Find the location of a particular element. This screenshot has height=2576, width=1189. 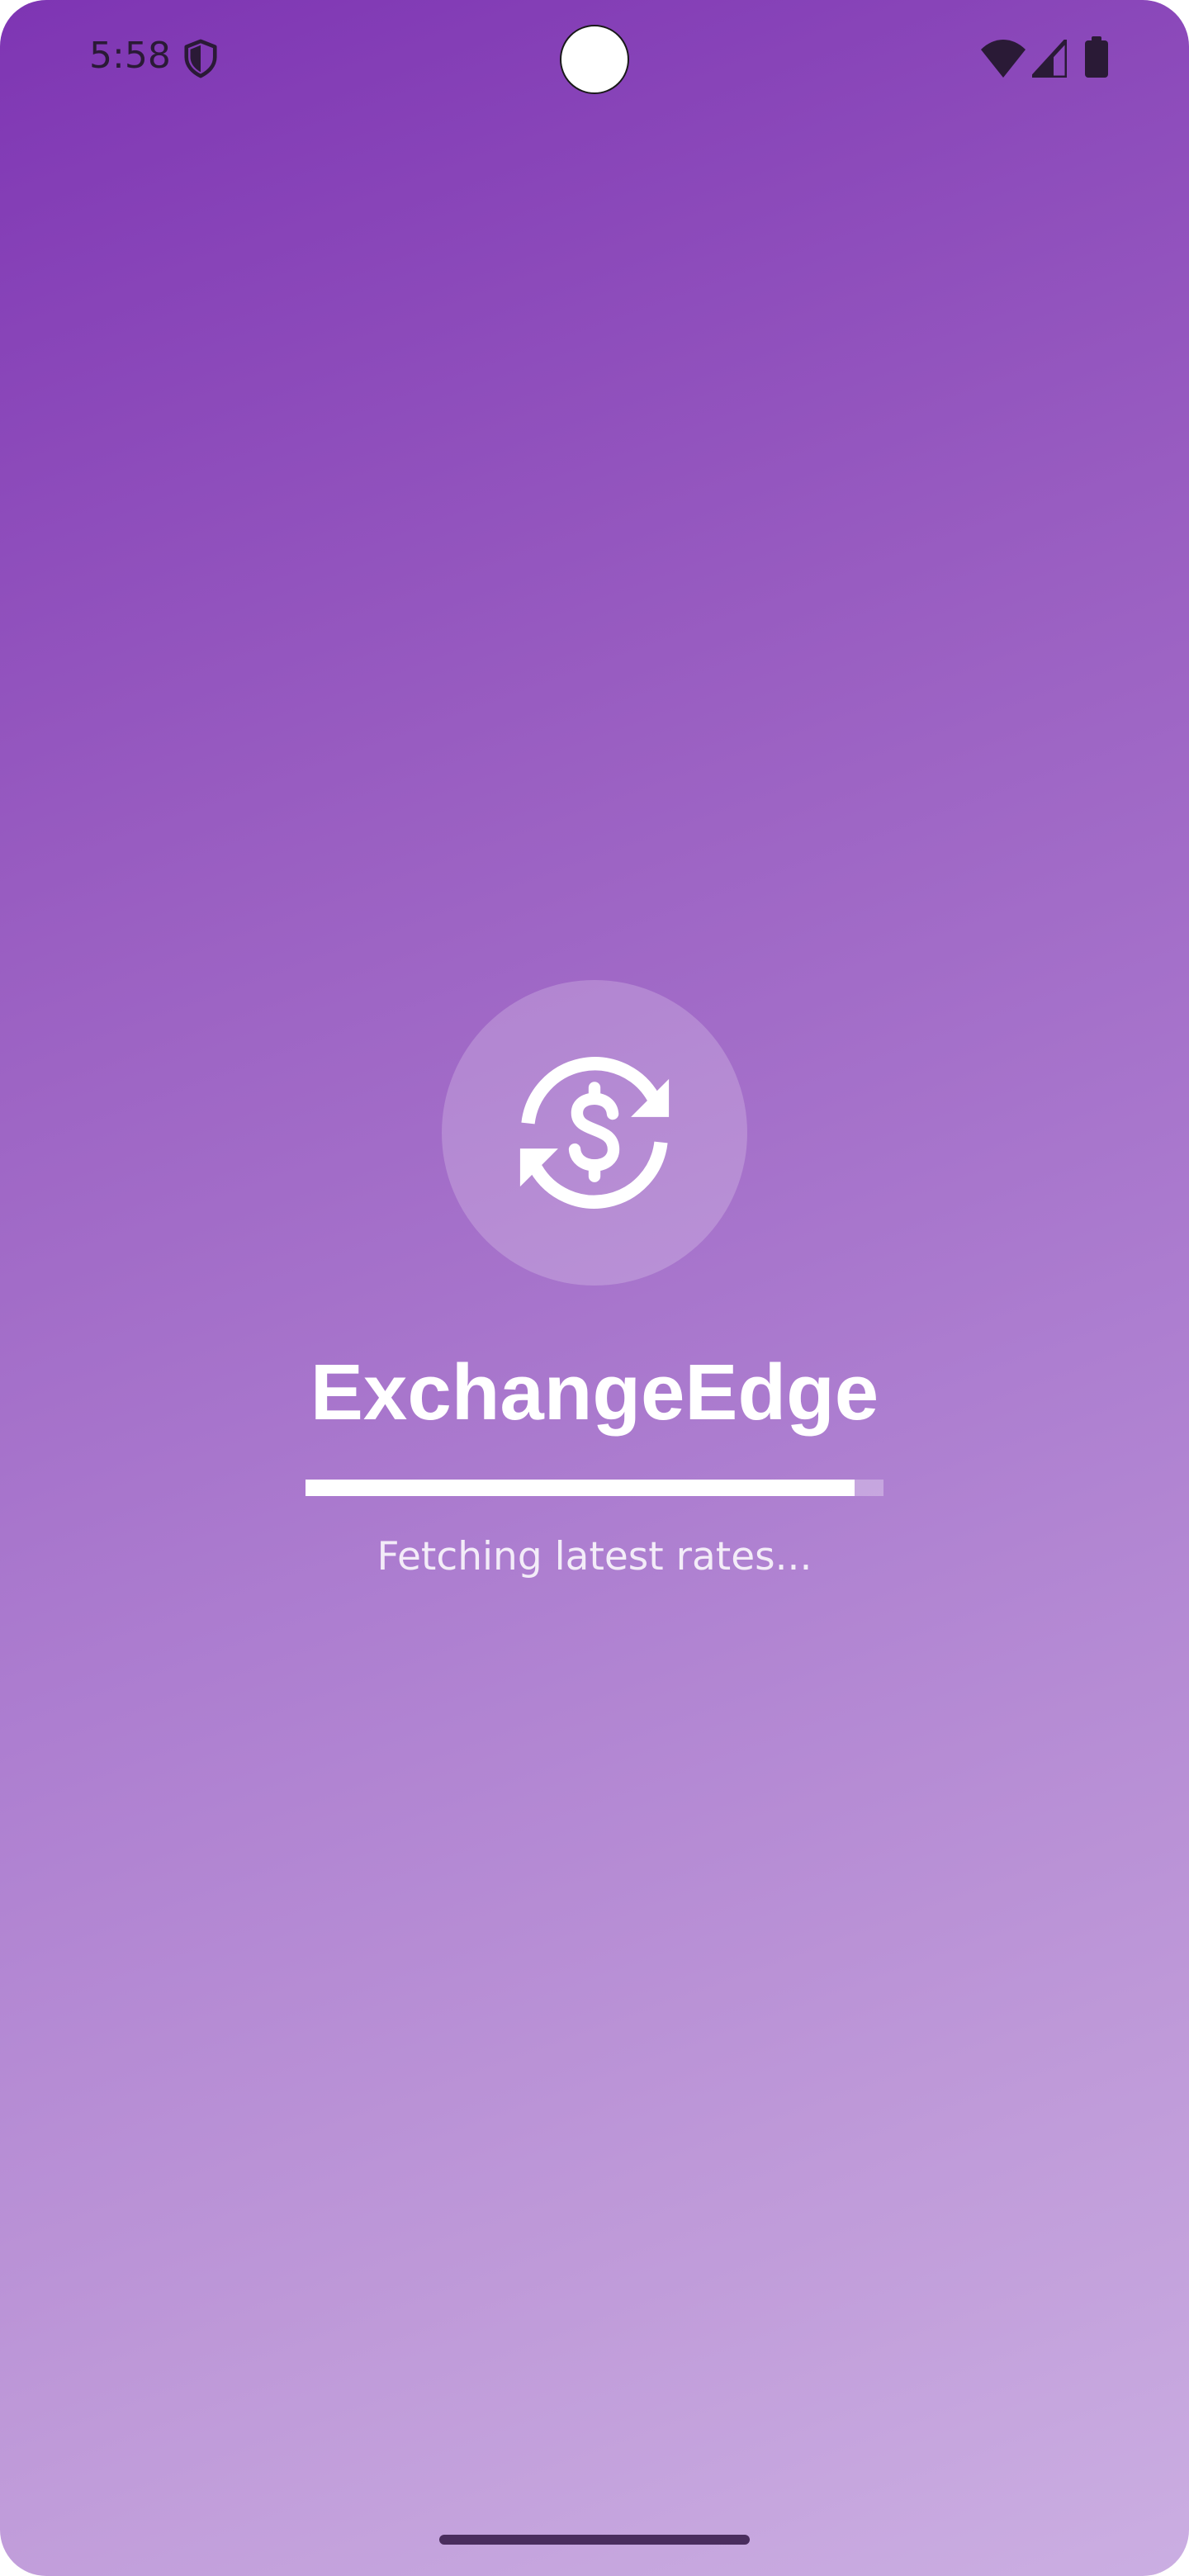

camera-cutout is located at coordinates (594, 59).